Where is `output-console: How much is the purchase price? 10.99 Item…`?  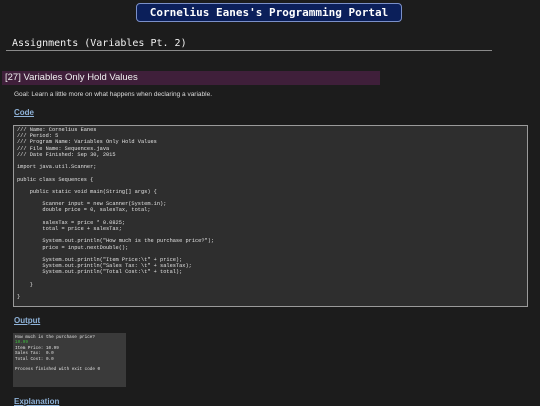
output-console: How much is the purchase price? 10.99 Item… is located at coordinates (69, 360).